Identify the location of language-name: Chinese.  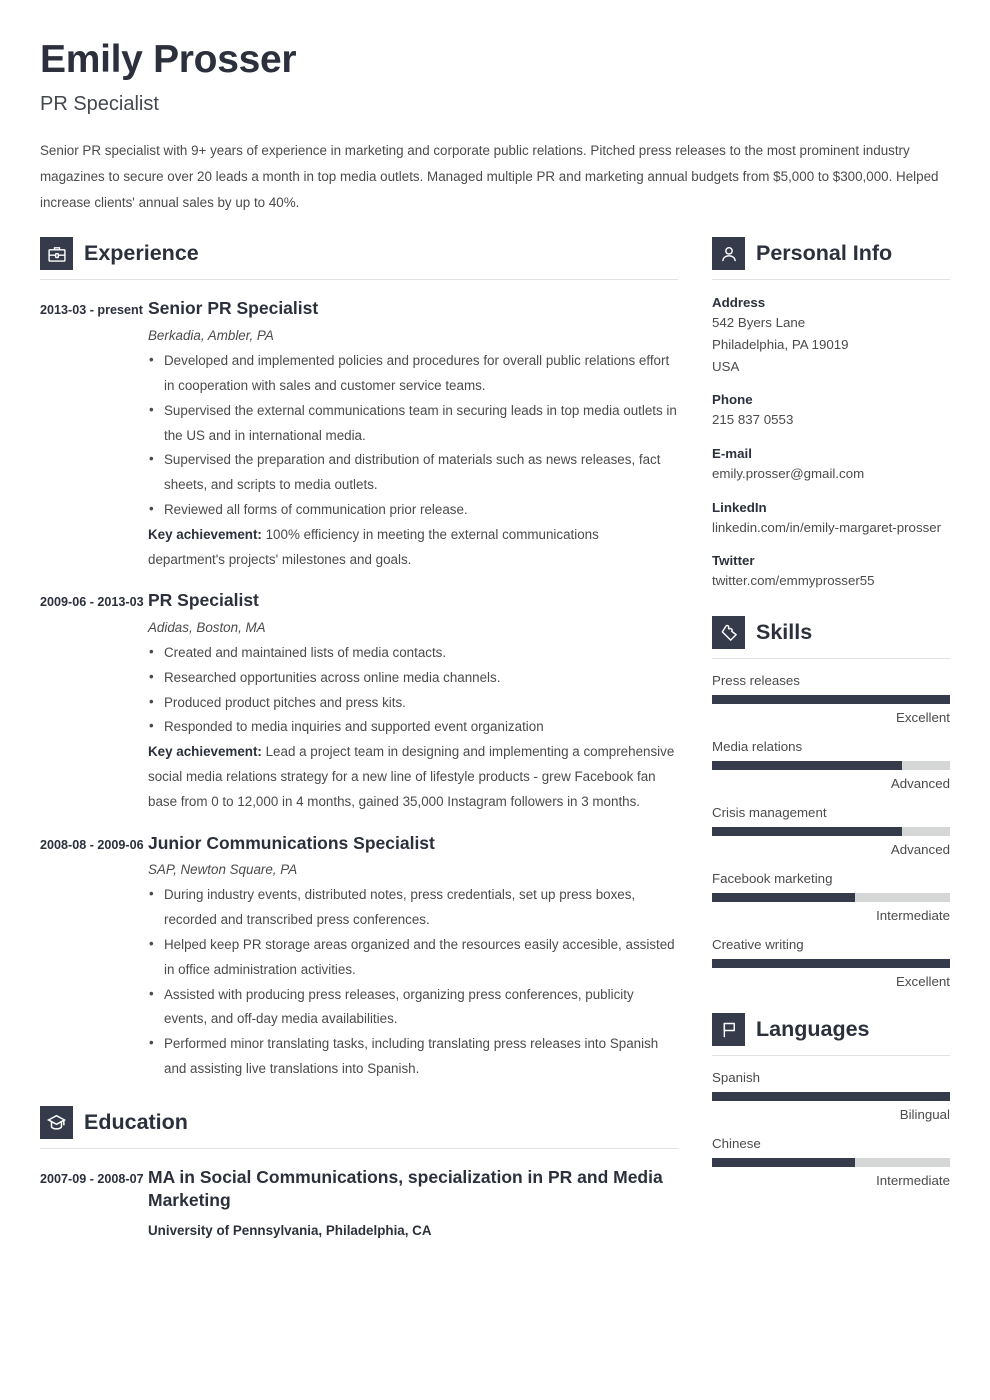
(736, 1144).